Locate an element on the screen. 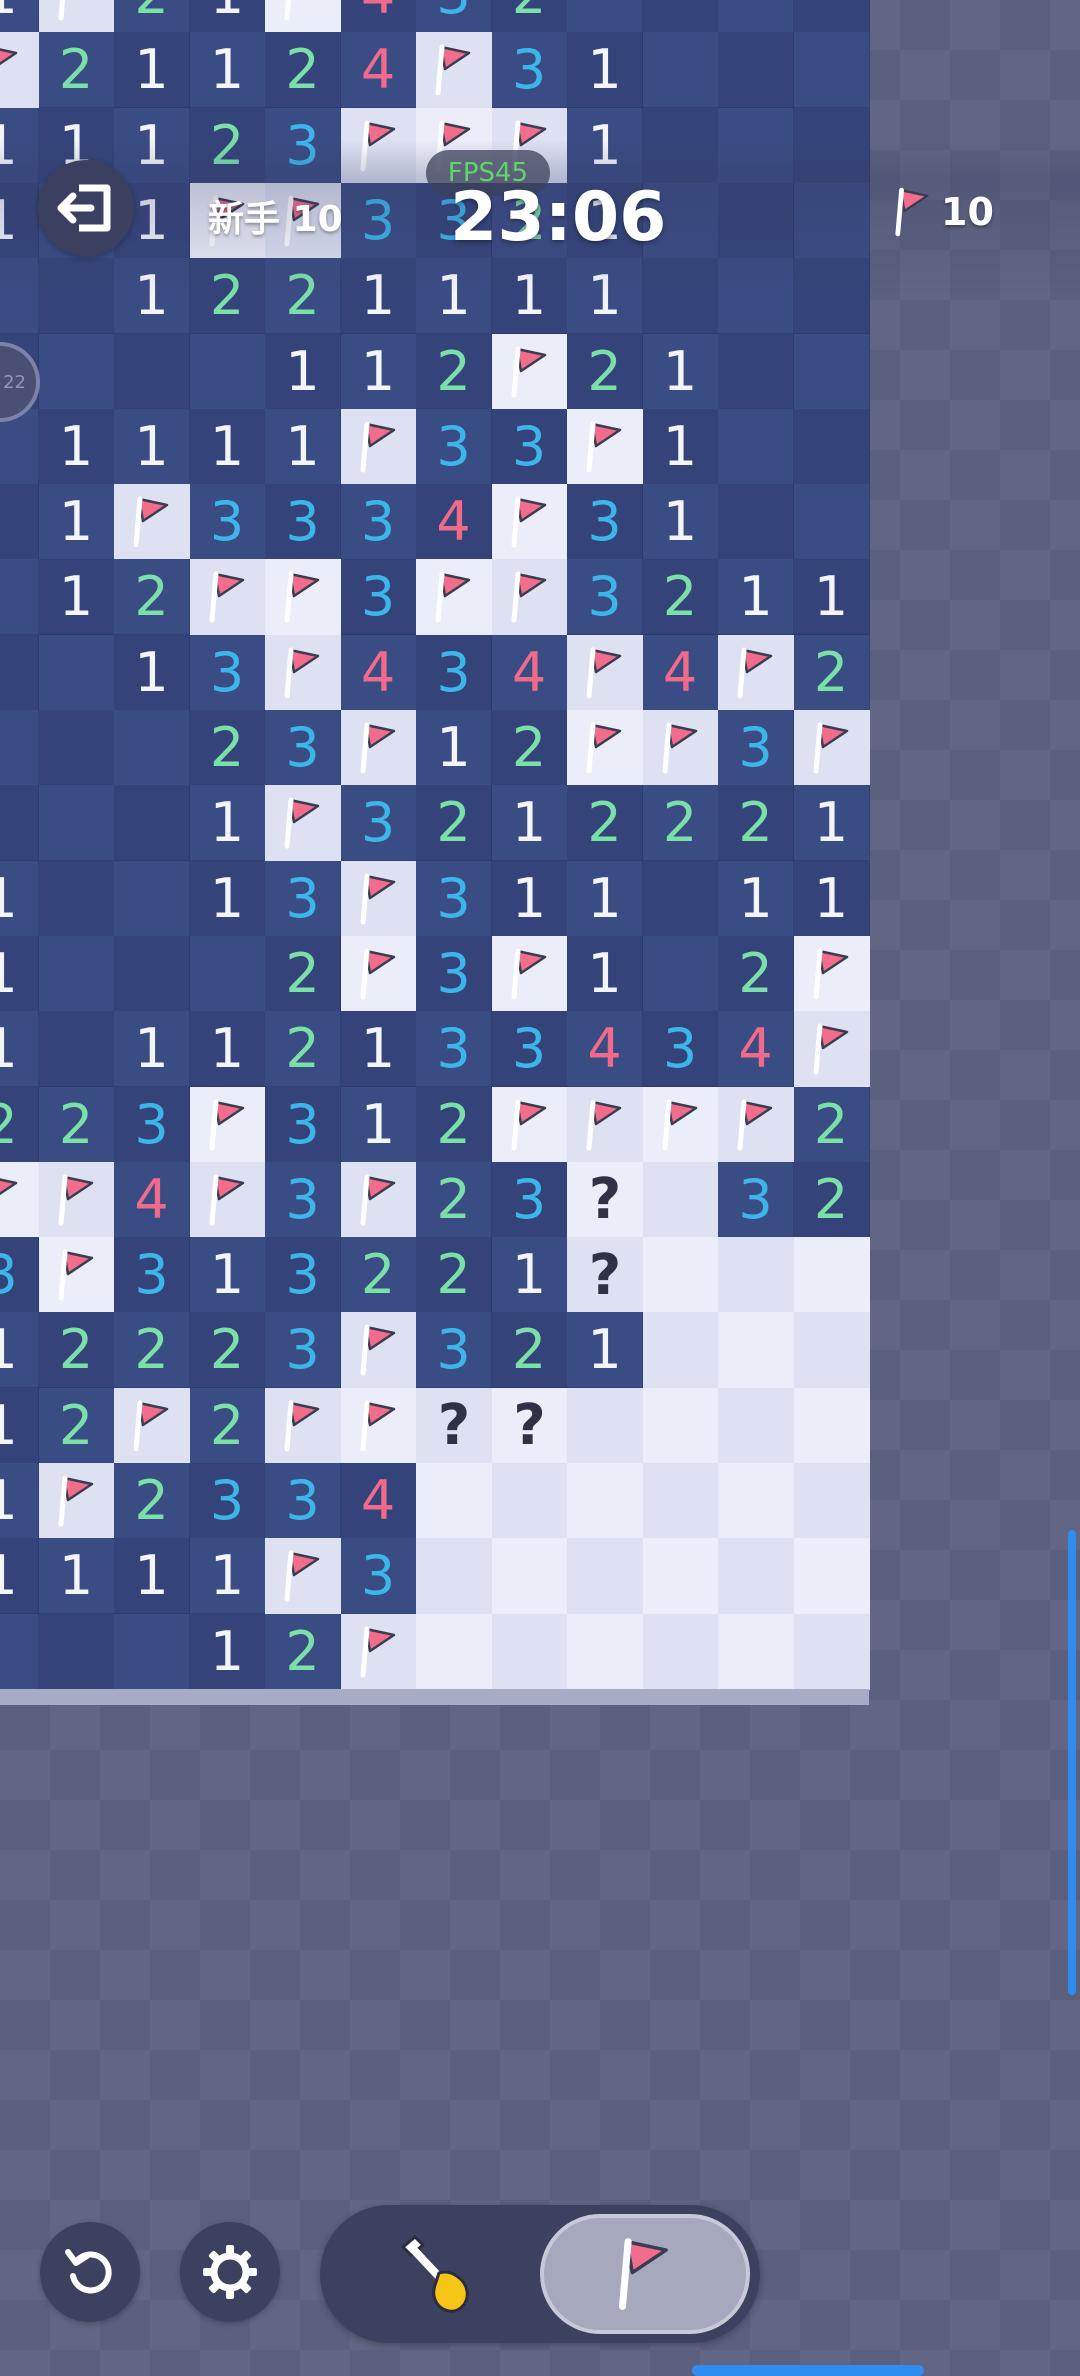 This screenshot has width=1080, height=2376. dig-mode-button is located at coordinates (438, 2274).